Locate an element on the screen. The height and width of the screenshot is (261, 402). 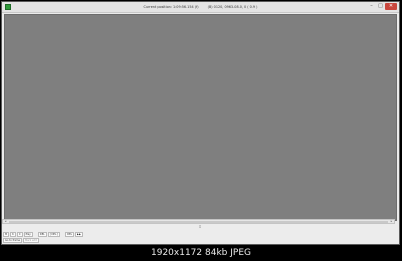
go-to-frame-button: Go to frame is located at coordinates (12, 240).